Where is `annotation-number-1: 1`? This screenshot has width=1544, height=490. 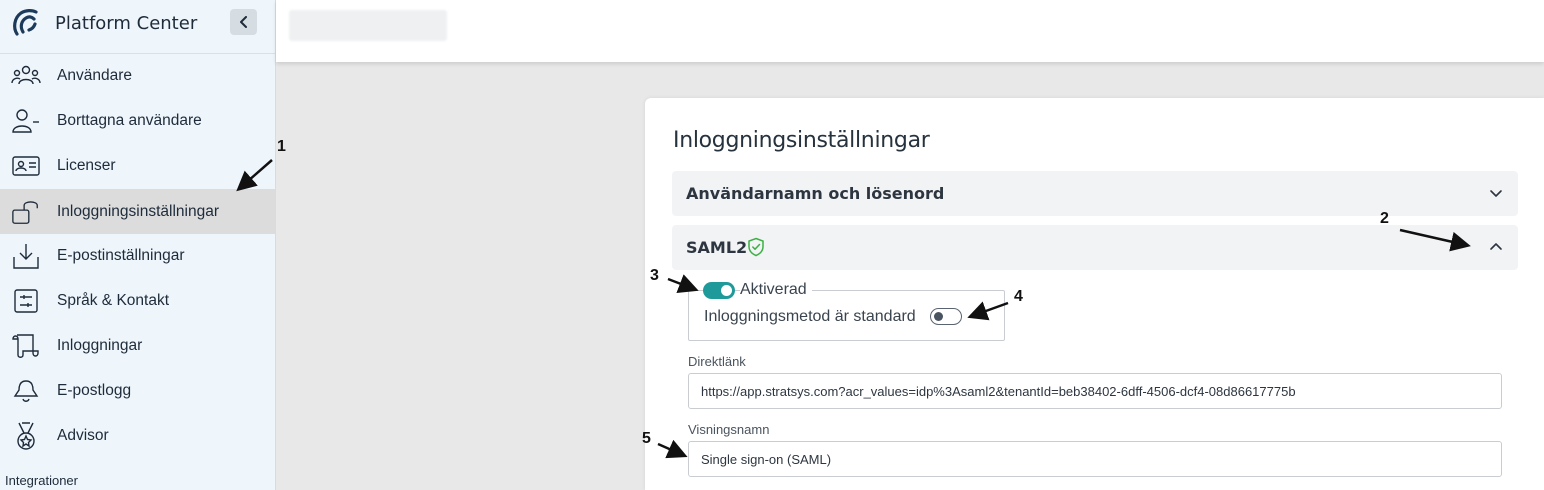
annotation-number-1: 1 is located at coordinates (281, 146).